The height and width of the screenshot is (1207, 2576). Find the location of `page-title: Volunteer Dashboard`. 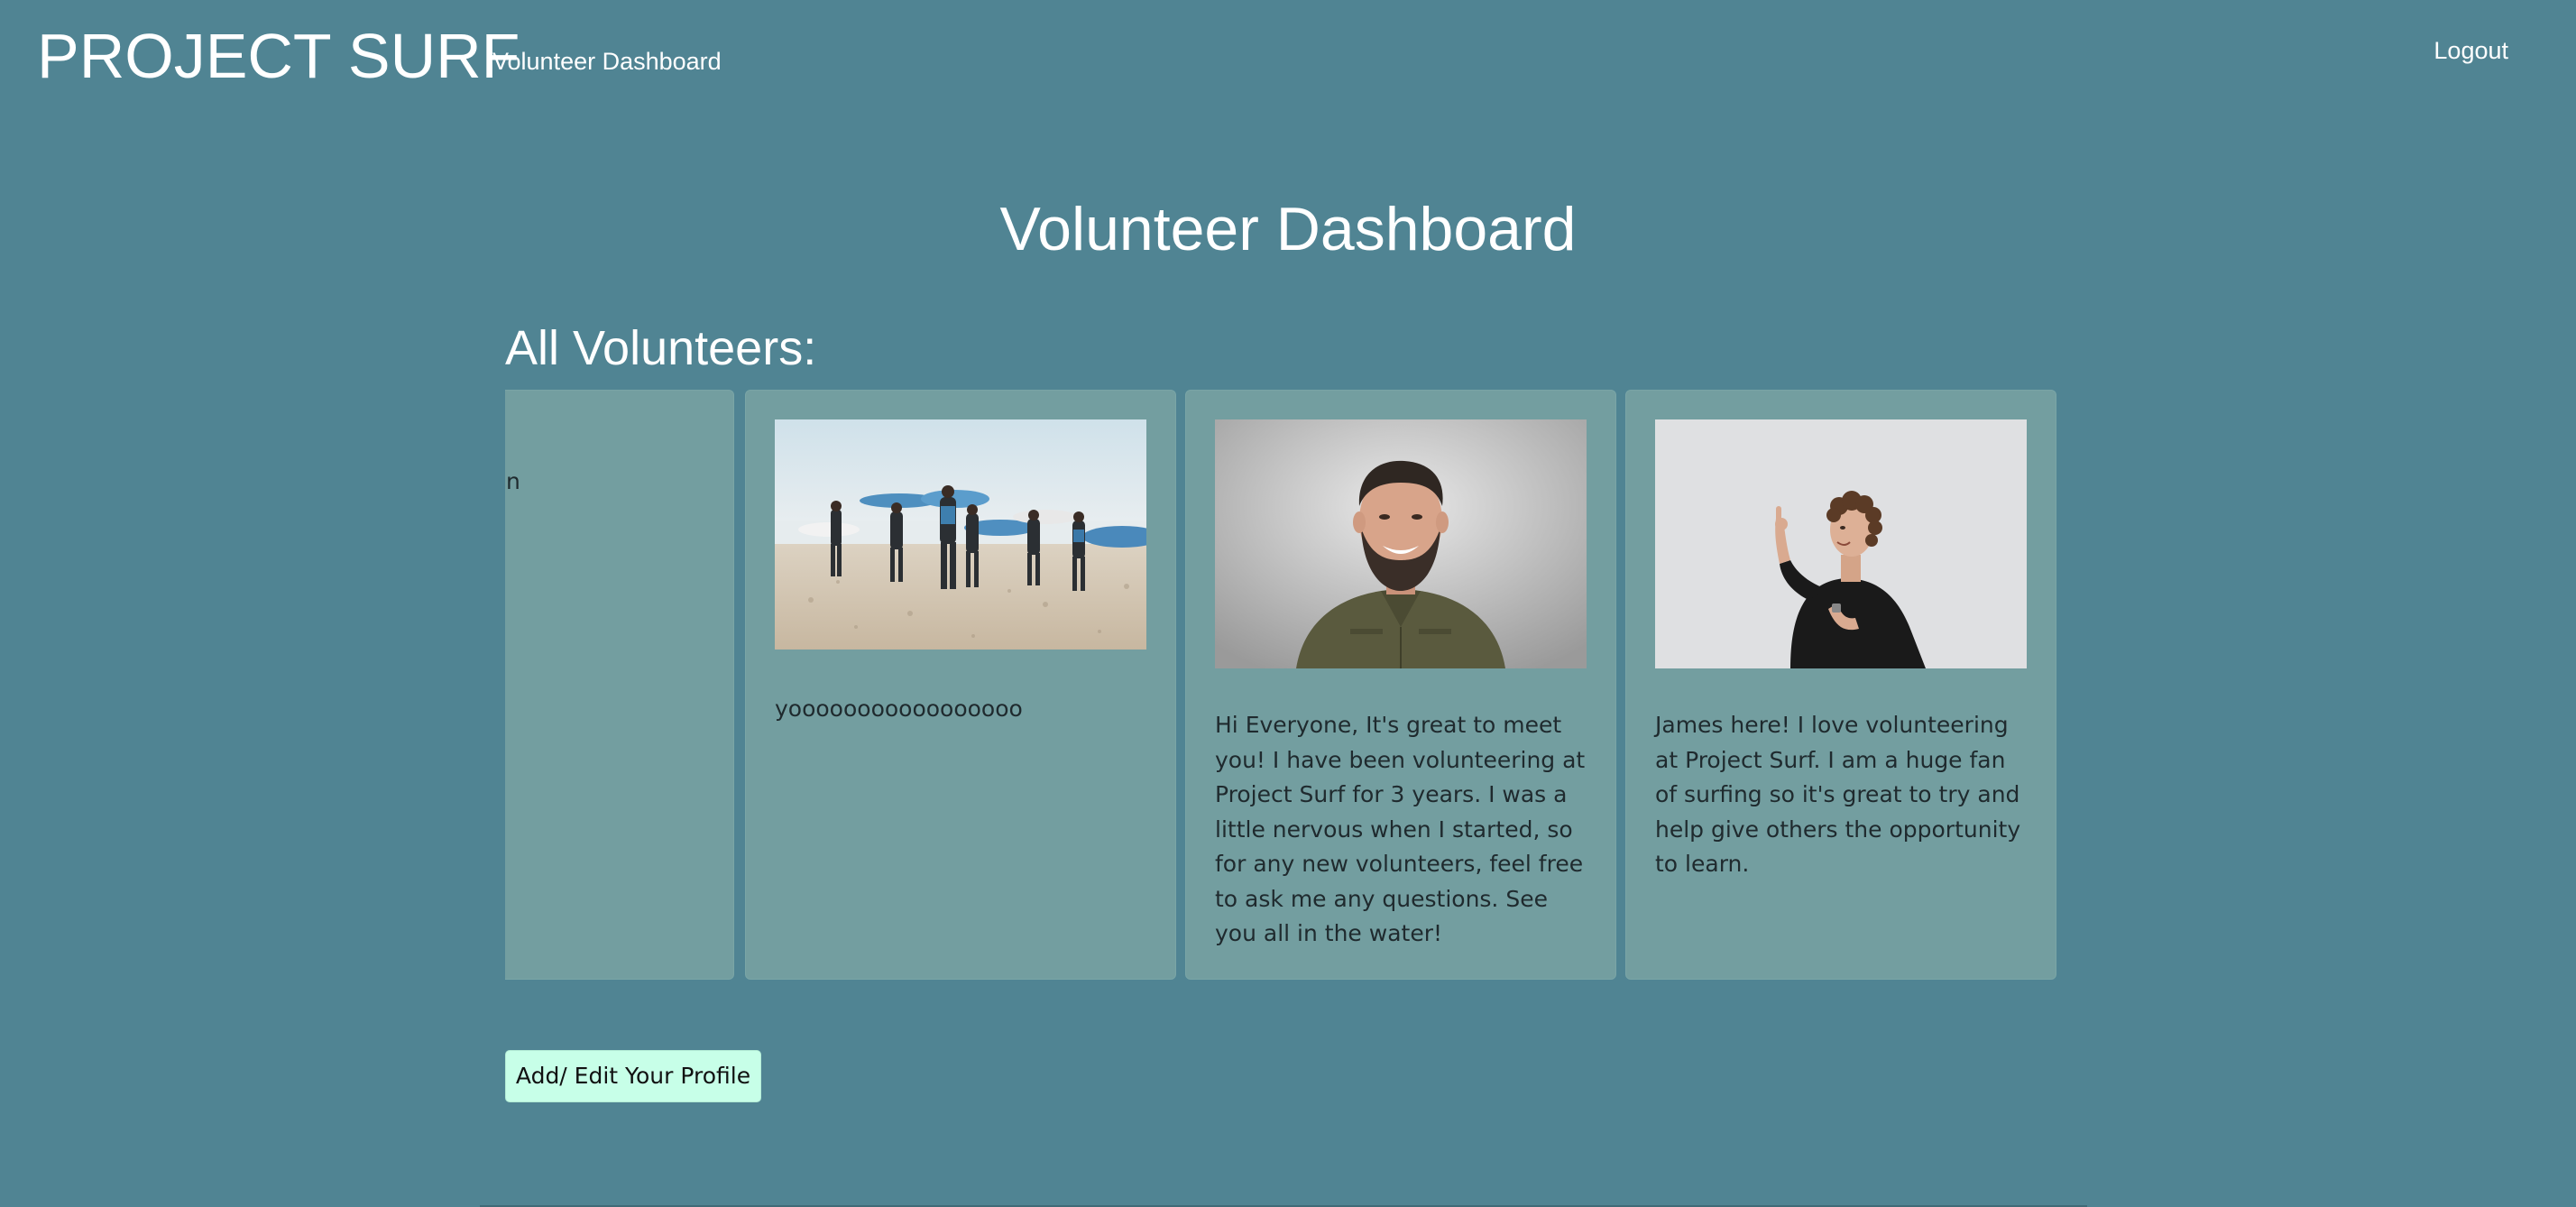

page-title: Volunteer Dashboard is located at coordinates (1288, 229).